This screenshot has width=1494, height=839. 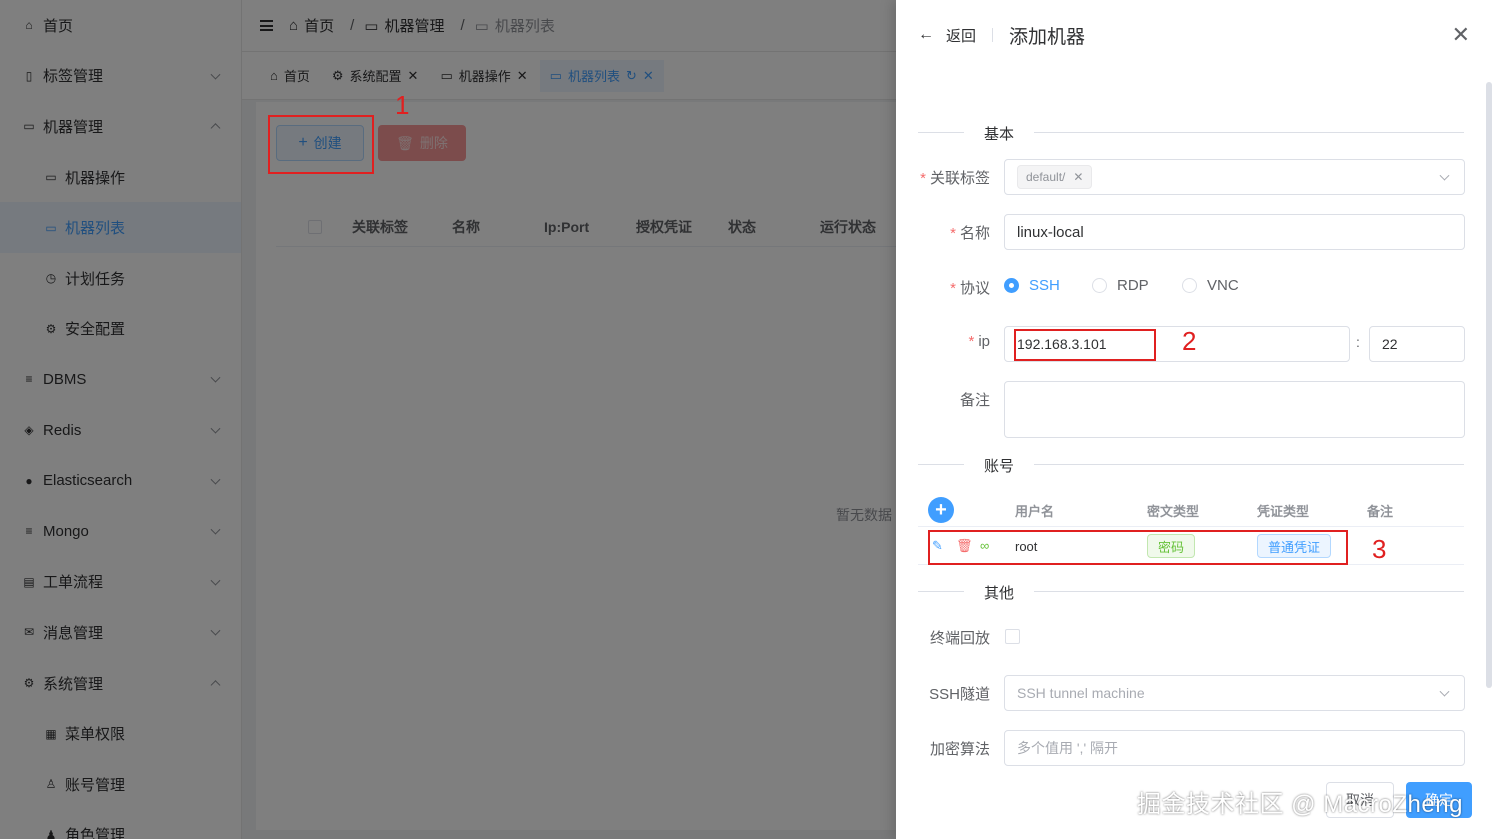 I want to click on tab-label: 系统配置, so click(x=375, y=76).